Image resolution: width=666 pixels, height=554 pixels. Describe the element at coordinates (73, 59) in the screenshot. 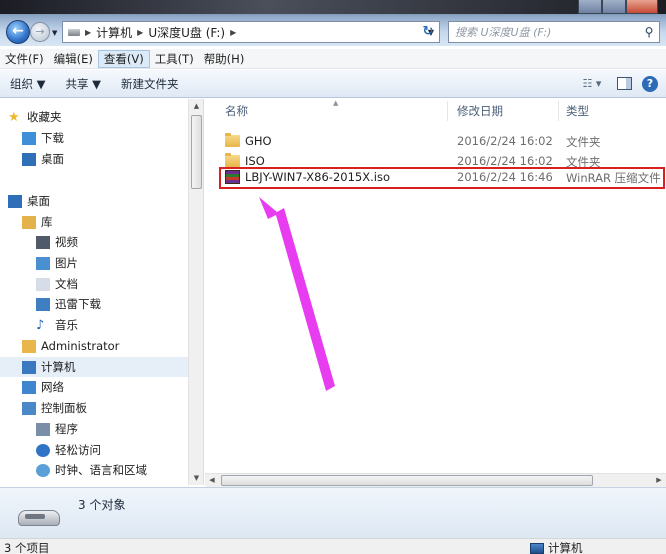

I see `menu-edit: 编辑(E)` at that location.